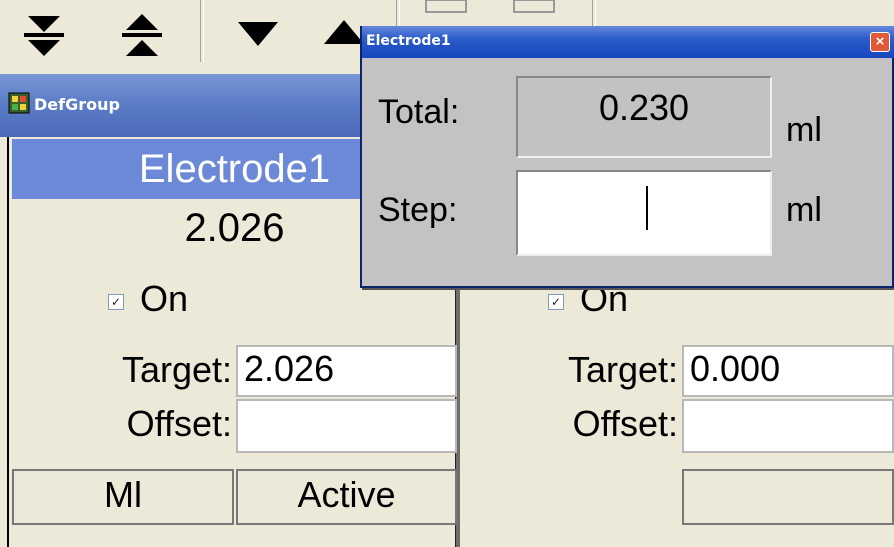  I want to click on window-title: DefGroup, so click(77, 104).